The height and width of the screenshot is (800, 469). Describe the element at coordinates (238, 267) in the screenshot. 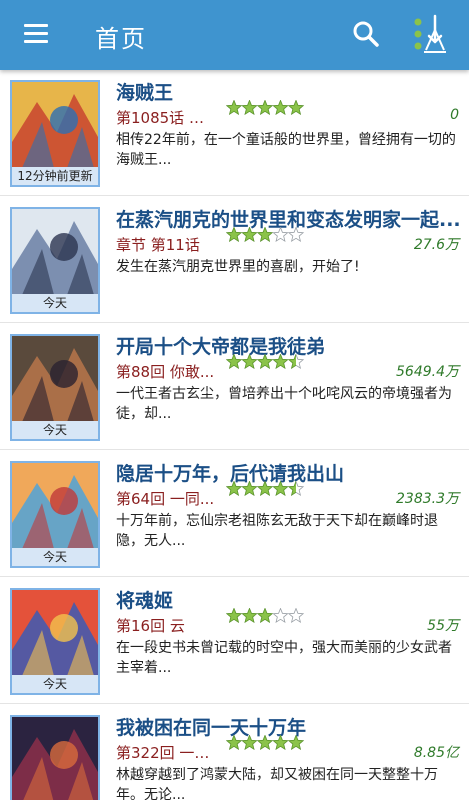

I see `comic-description: 发生在蒸汽朋克世界里的喜剧，开始了!` at that location.